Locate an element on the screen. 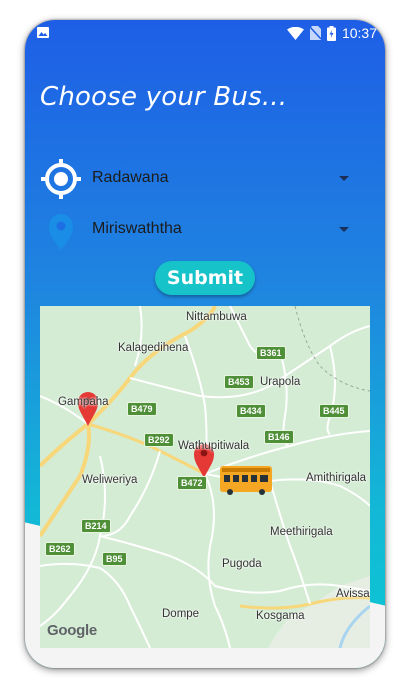 The height and width of the screenshot is (698, 410). map-place-label: Nittambuwa is located at coordinates (216, 317).